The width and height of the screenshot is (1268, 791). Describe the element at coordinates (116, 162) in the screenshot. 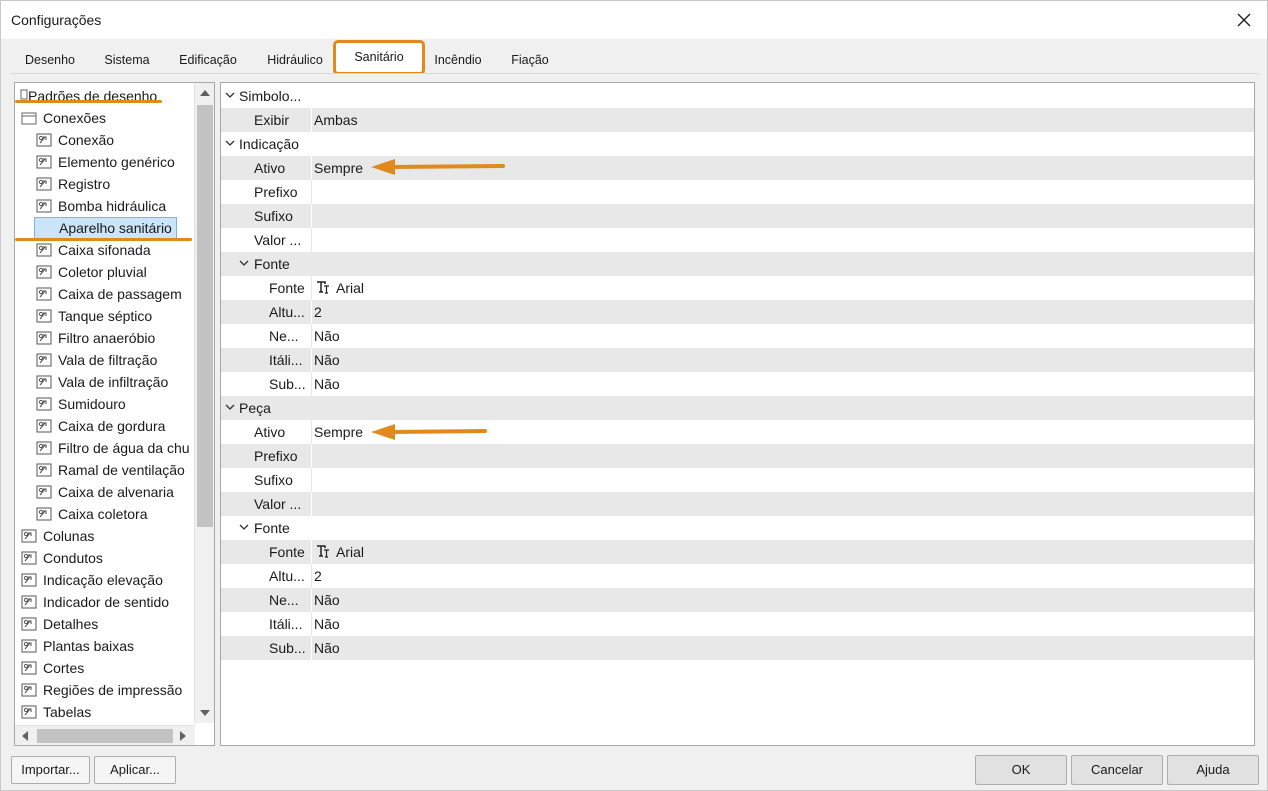

I see `tree-item-label: Elemento genérico` at that location.